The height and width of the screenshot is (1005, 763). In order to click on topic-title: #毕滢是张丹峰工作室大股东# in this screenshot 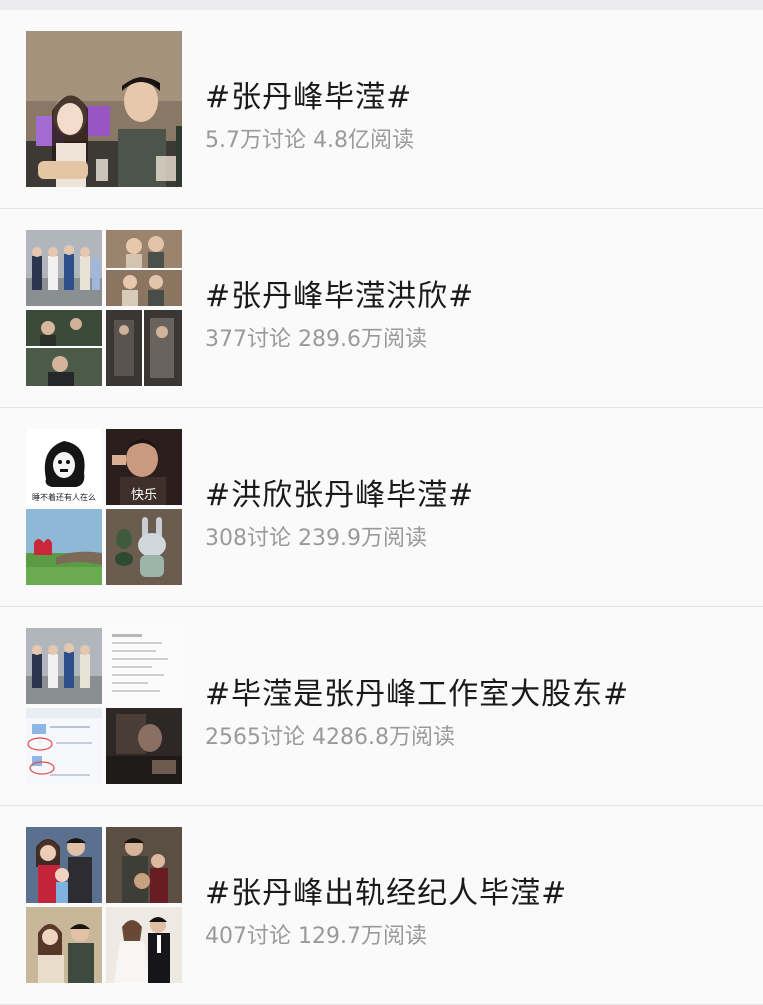, I will do `click(417, 691)`.